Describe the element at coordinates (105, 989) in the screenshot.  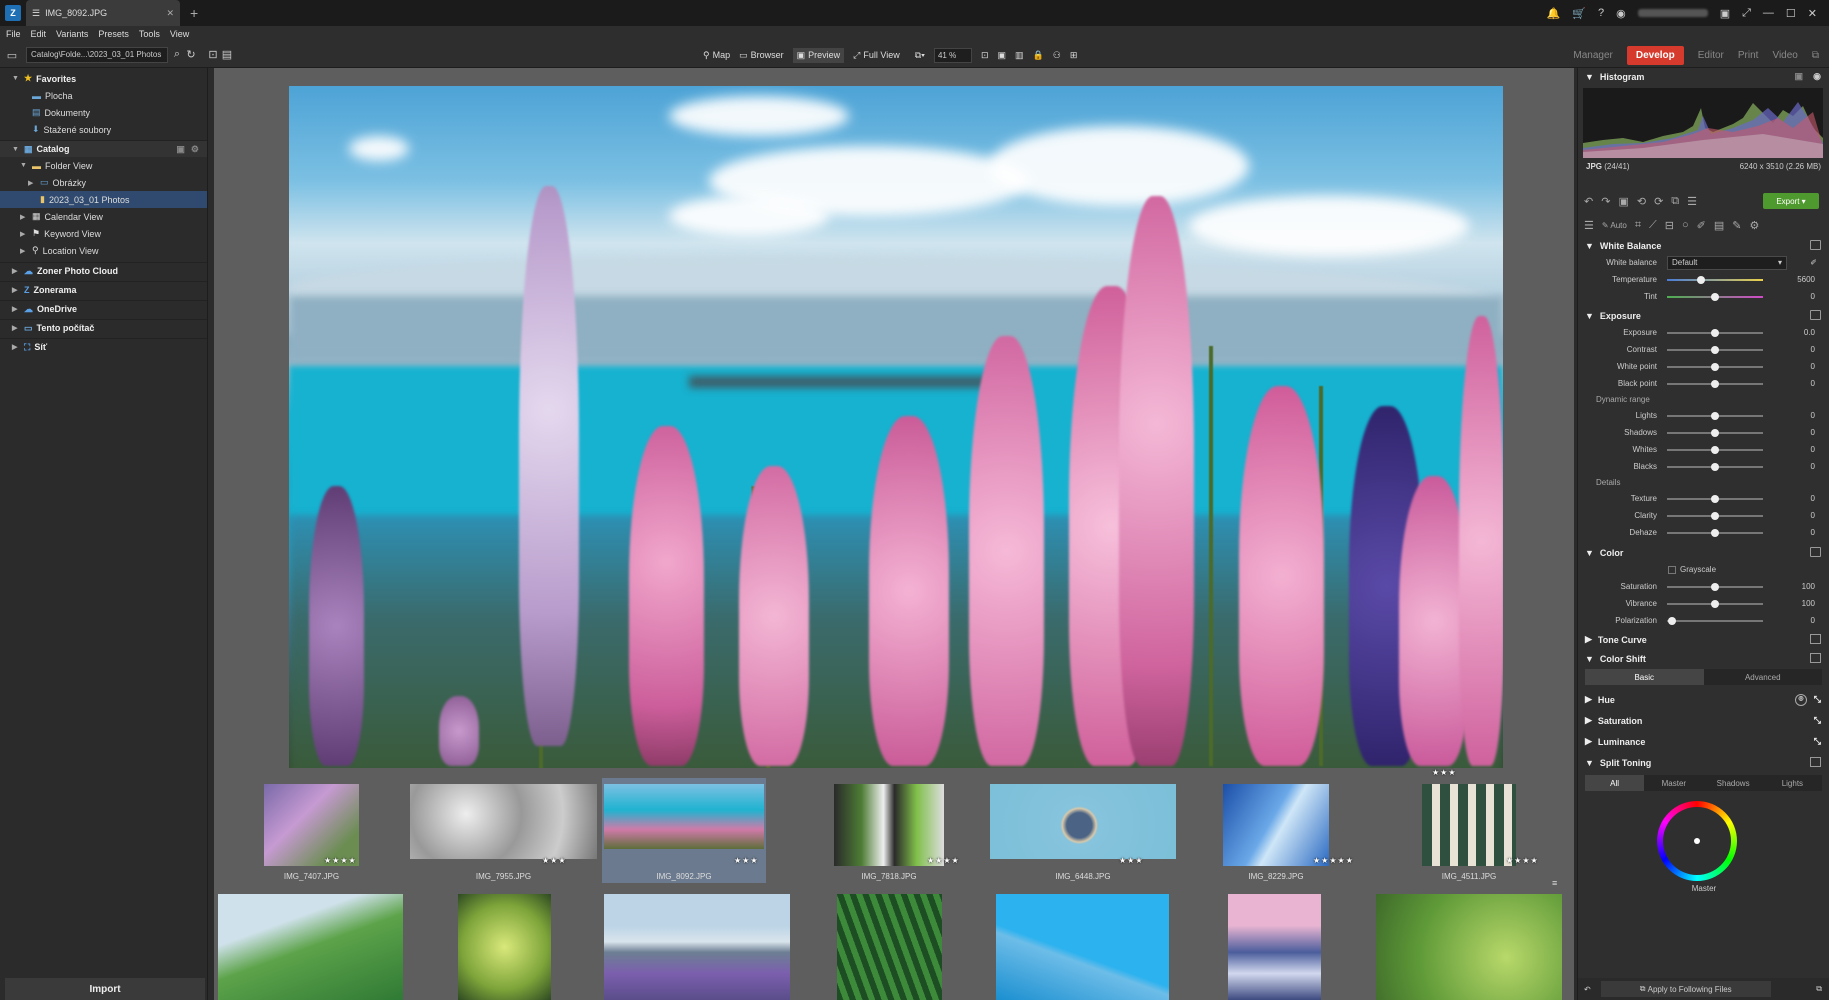
I see `import-button: Import` at that location.